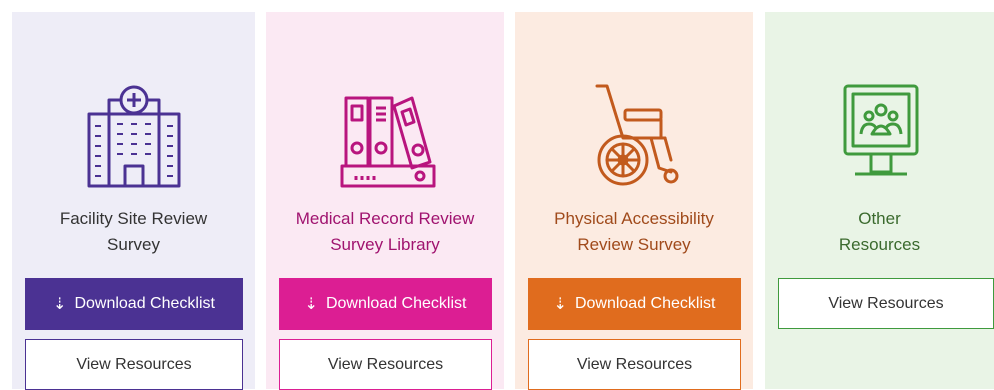 Image resolution: width=994 pixels, height=390 pixels. What do you see at coordinates (133, 232) in the screenshot?
I see `card-title: Facility Site Review Survey` at bounding box center [133, 232].